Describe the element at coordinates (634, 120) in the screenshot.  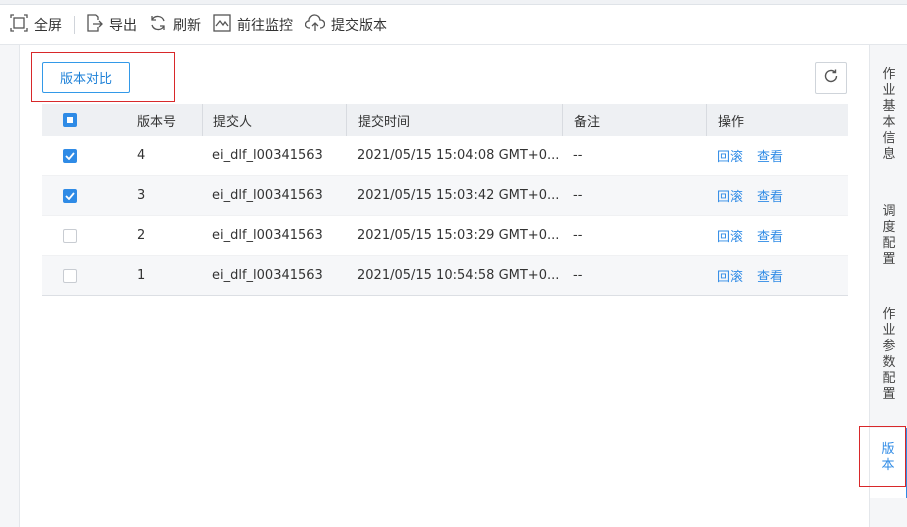
I see `header-note: 备注` at that location.